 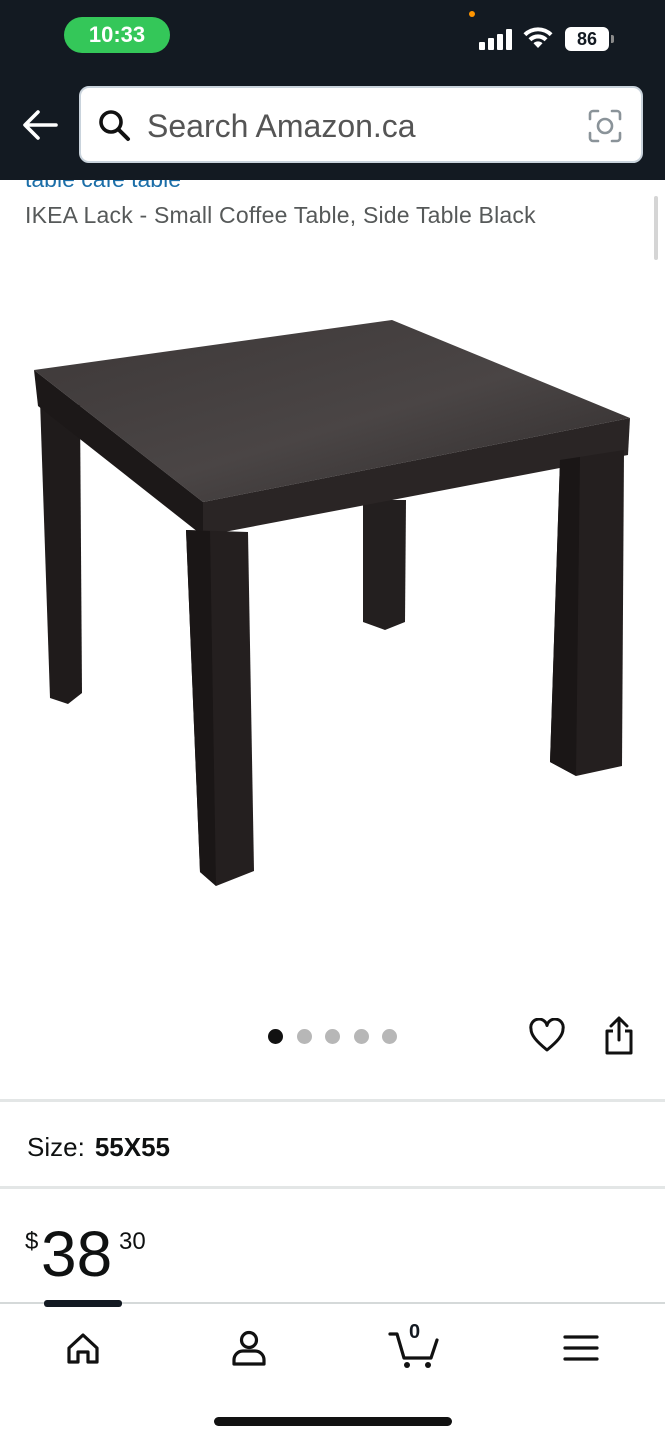 What do you see at coordinates (656, 228) in the screenshot?
I see `scrollbar` at bounding box center [656, 228].